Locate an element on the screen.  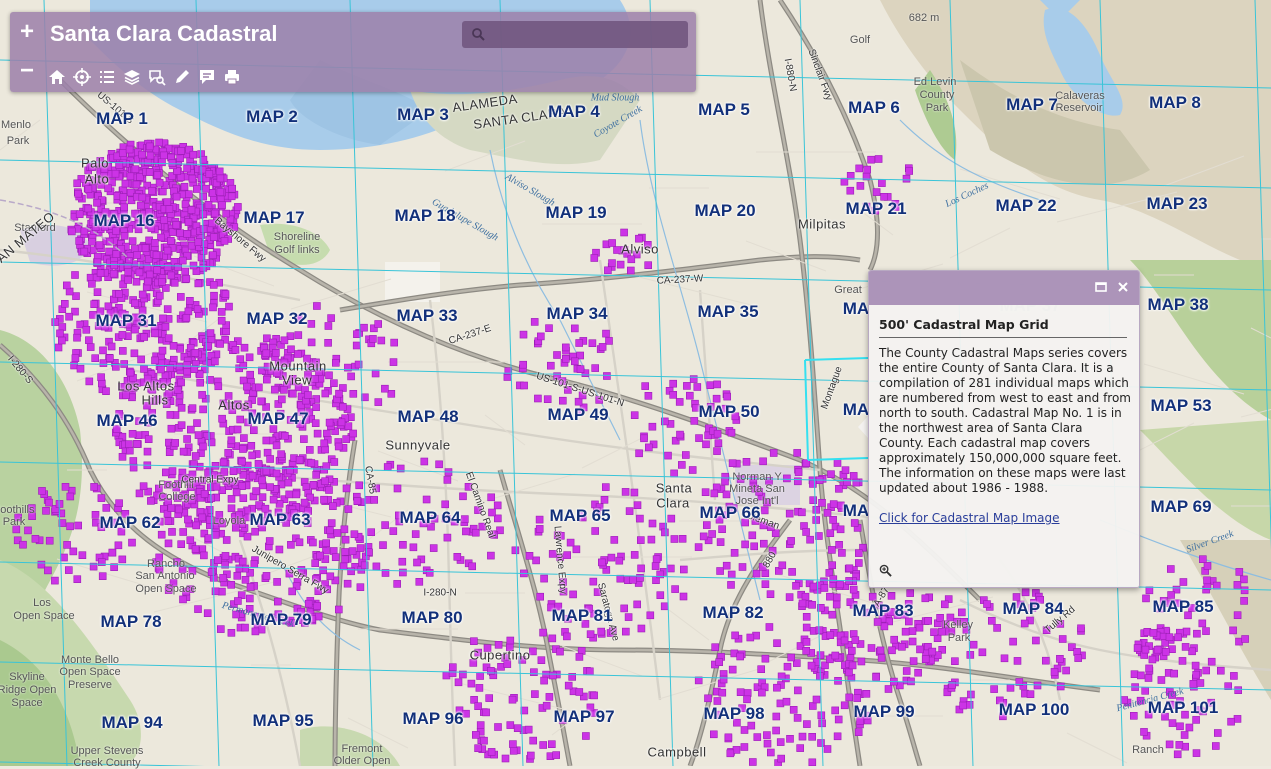
city-label: View is located at coordinates (297, 380).